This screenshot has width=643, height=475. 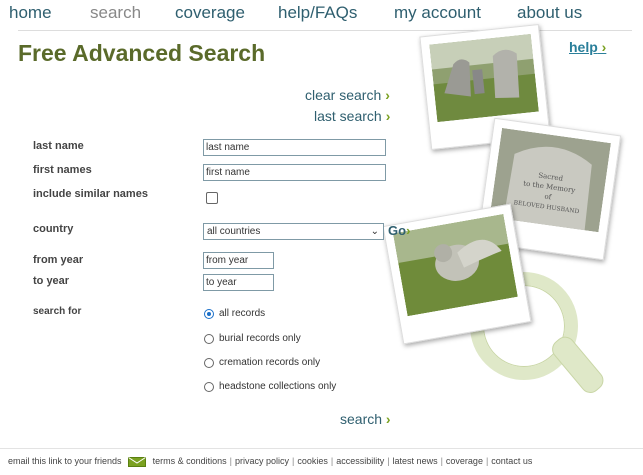 I want to click on footer-link-cookies: cookies, so click(x=312, y=461).